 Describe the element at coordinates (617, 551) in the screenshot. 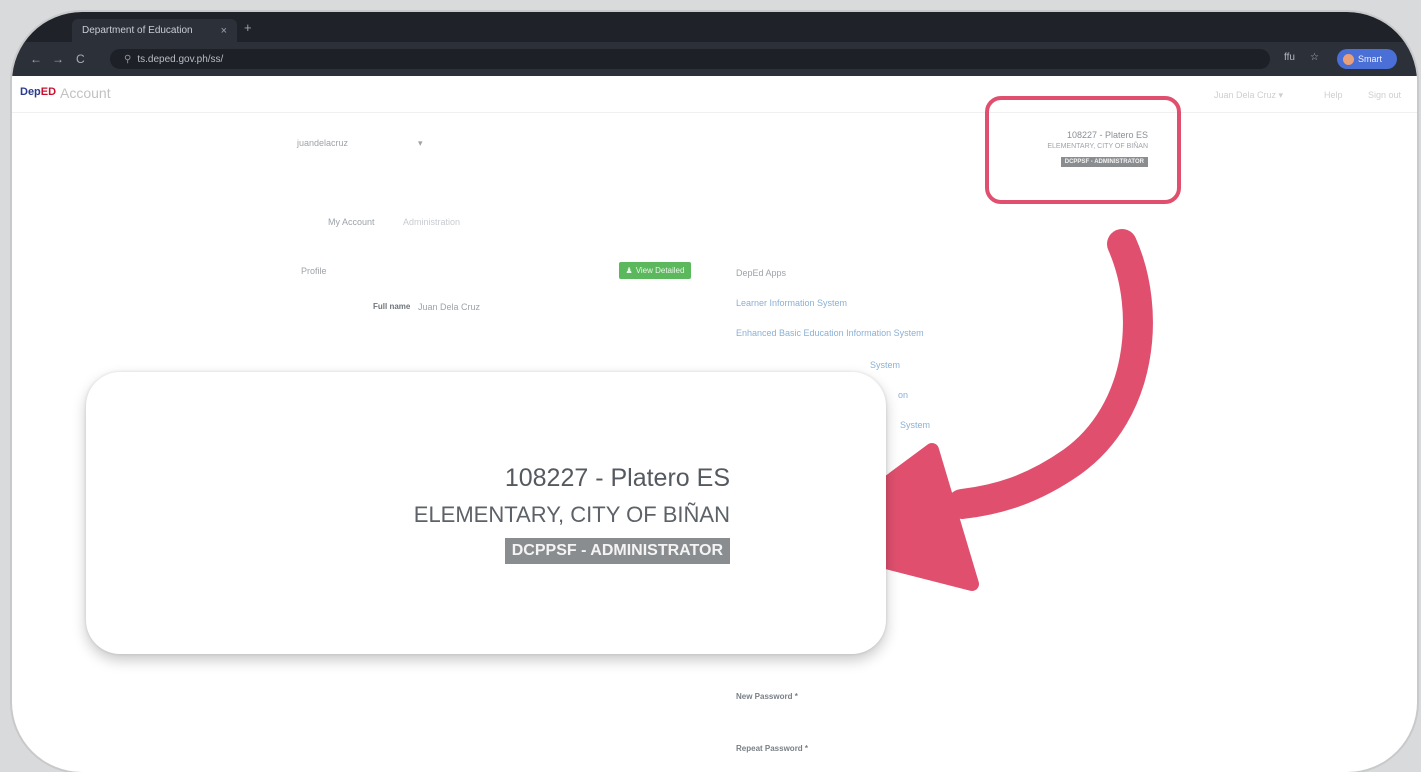

I see `role-badge: DCPPSF - ADMINISTRATOR` at that location.